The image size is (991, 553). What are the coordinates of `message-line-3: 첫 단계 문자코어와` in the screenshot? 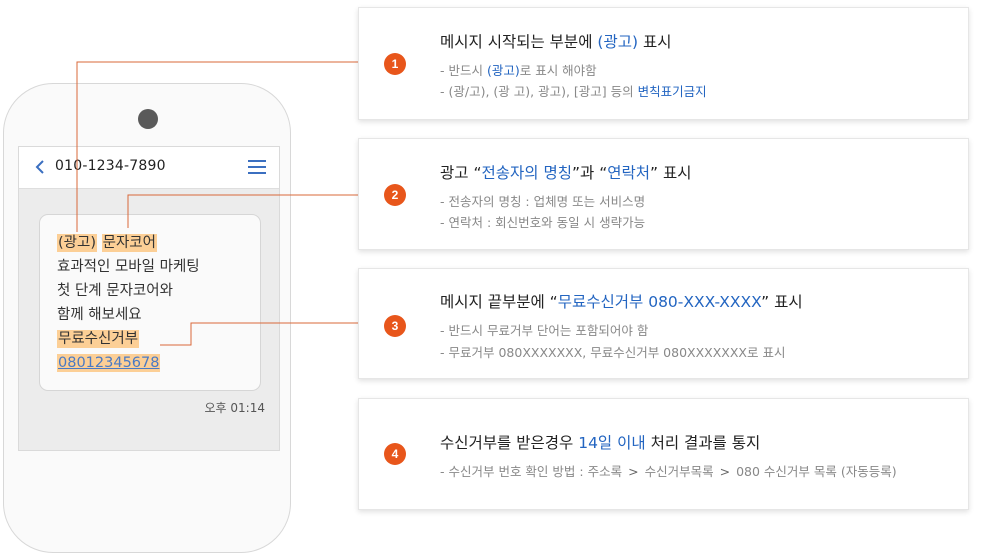 It's located at (115, 291).